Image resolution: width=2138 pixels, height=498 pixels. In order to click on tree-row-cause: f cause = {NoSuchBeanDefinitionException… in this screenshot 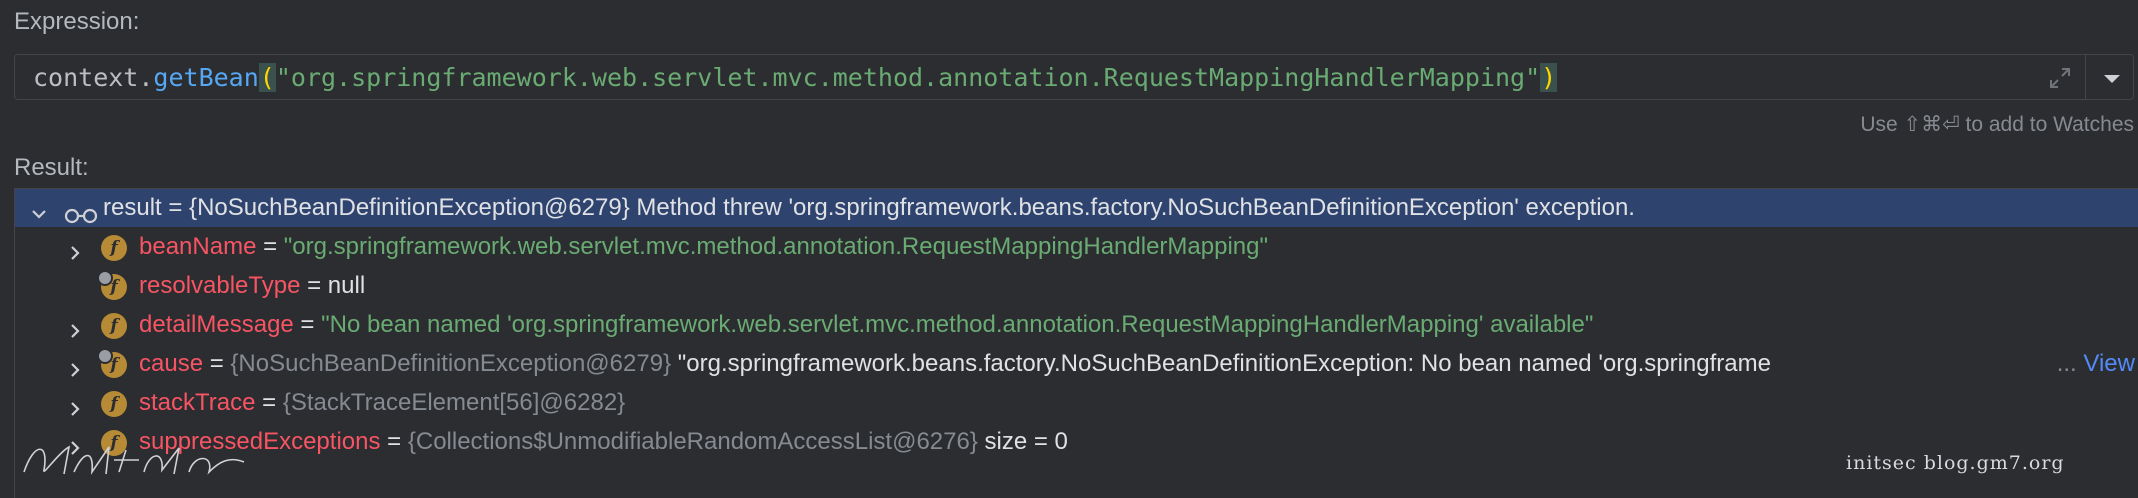, I will do `click(1076, 364)`.